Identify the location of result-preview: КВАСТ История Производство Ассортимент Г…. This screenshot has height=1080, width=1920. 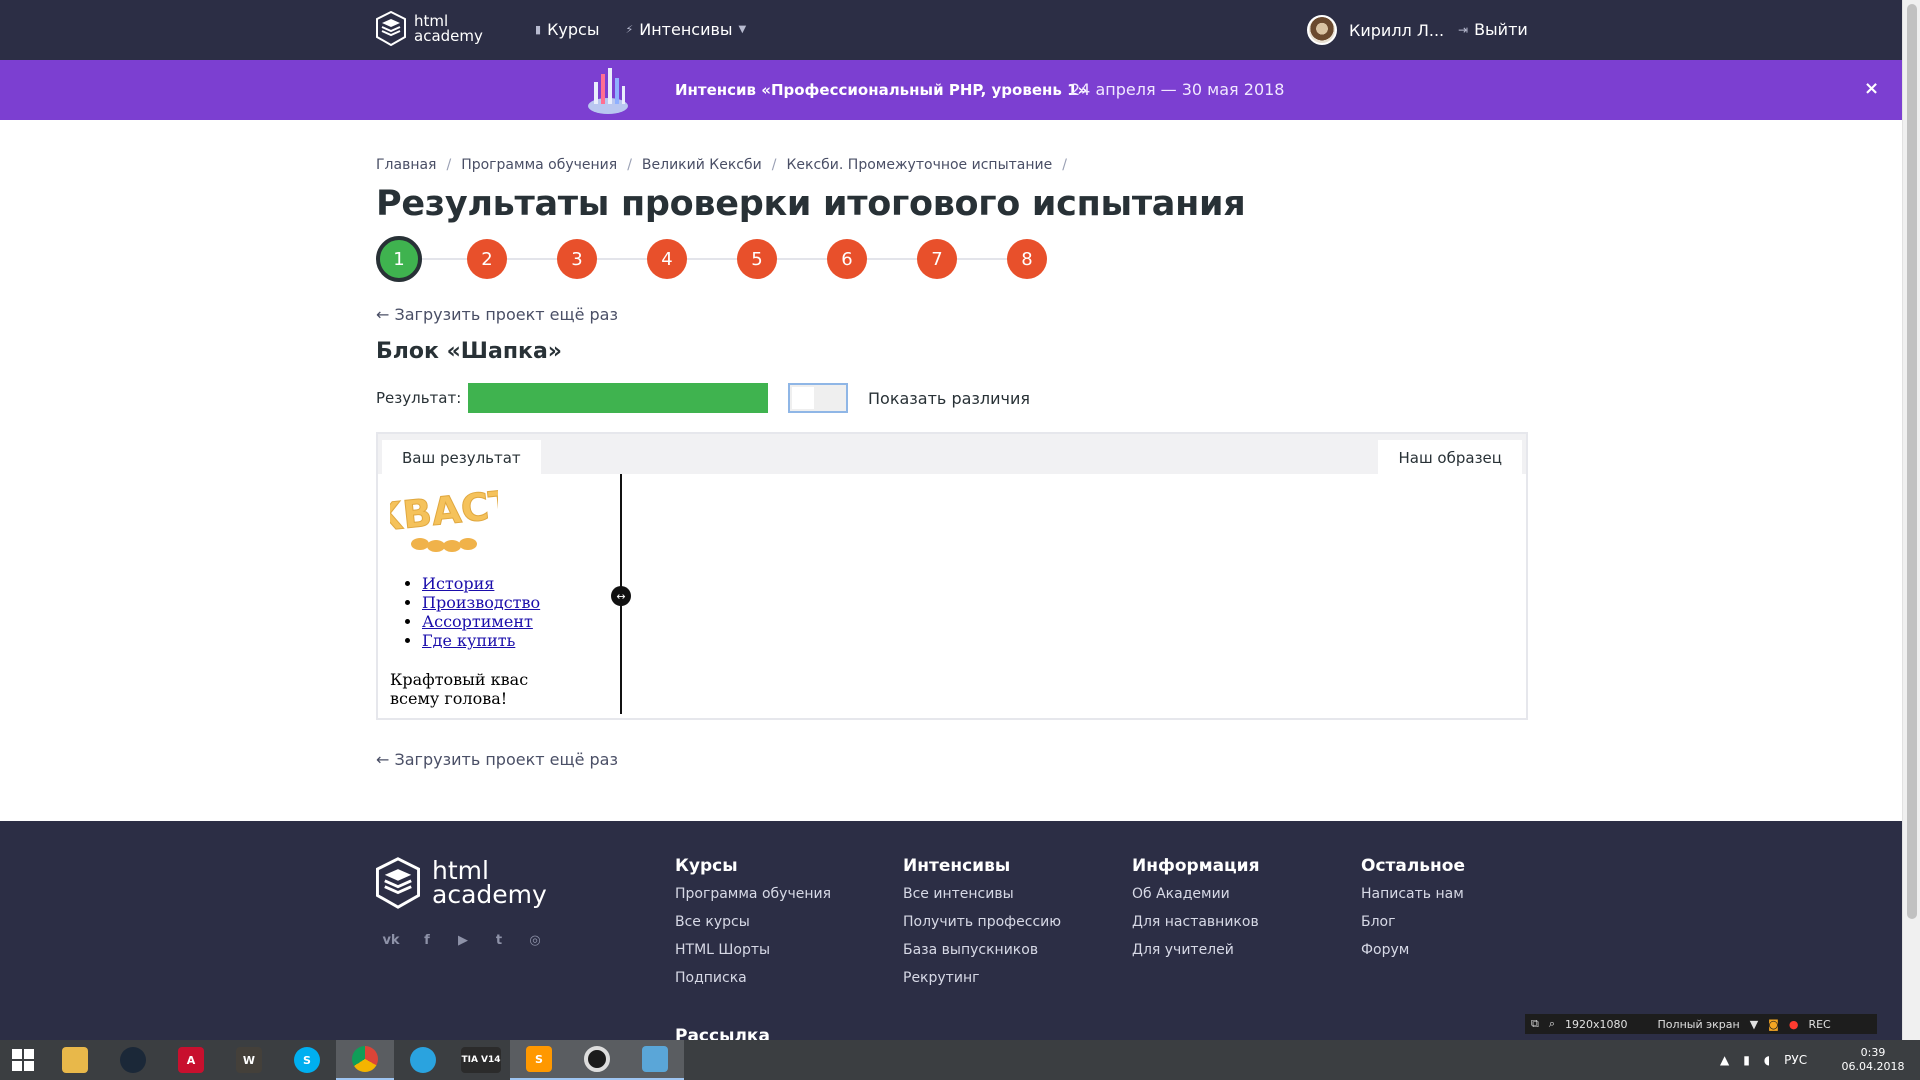
(952, 594).